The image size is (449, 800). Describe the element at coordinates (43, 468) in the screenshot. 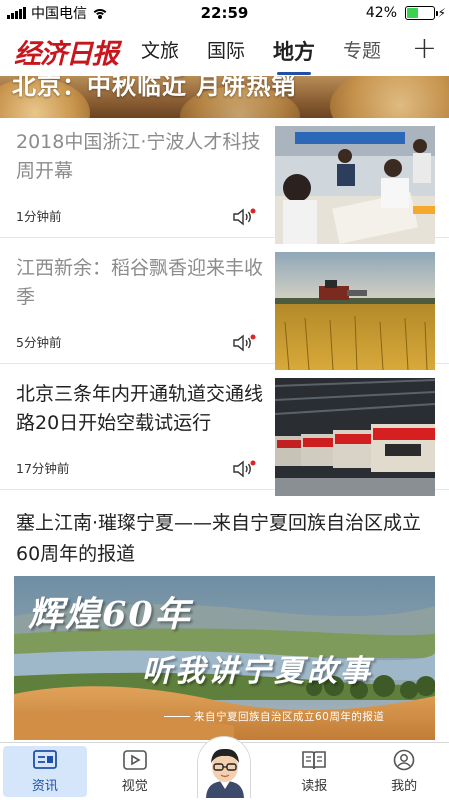

I see `article-time: 17分钟前` at that location.